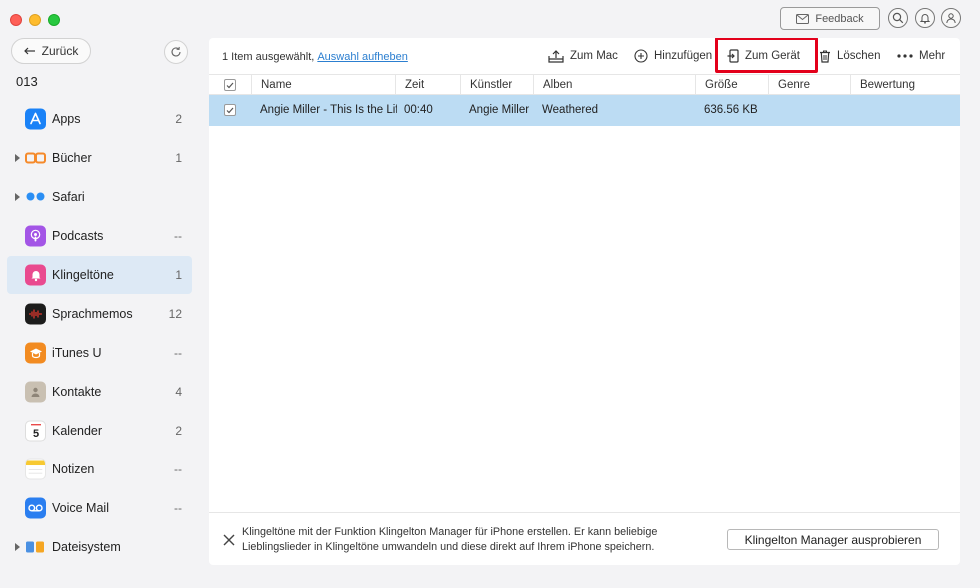  I want to click on delete-button: Löschen, so click(849, 56).